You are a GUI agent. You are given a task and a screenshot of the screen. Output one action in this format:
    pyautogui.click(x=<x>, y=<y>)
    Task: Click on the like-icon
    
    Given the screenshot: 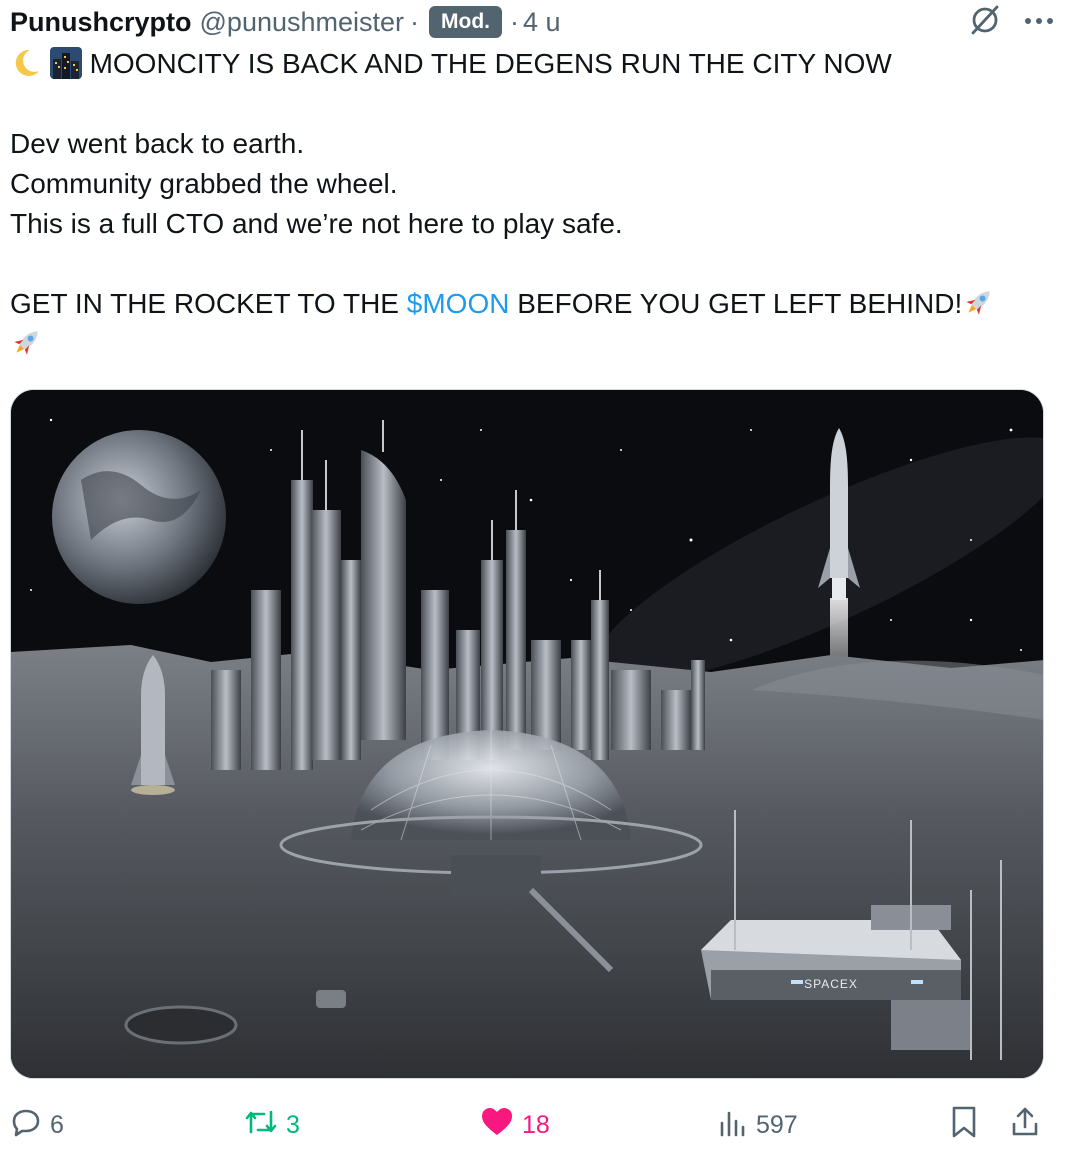 What is the action you would take?
    pyautogui.click(x=497, y=1125)
    